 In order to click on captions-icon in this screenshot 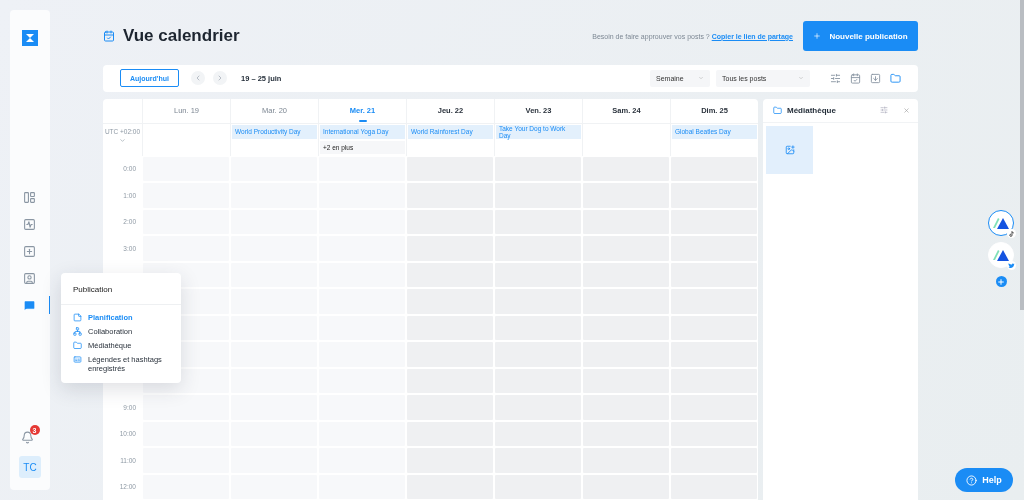, I will do `click(77, 359)`.